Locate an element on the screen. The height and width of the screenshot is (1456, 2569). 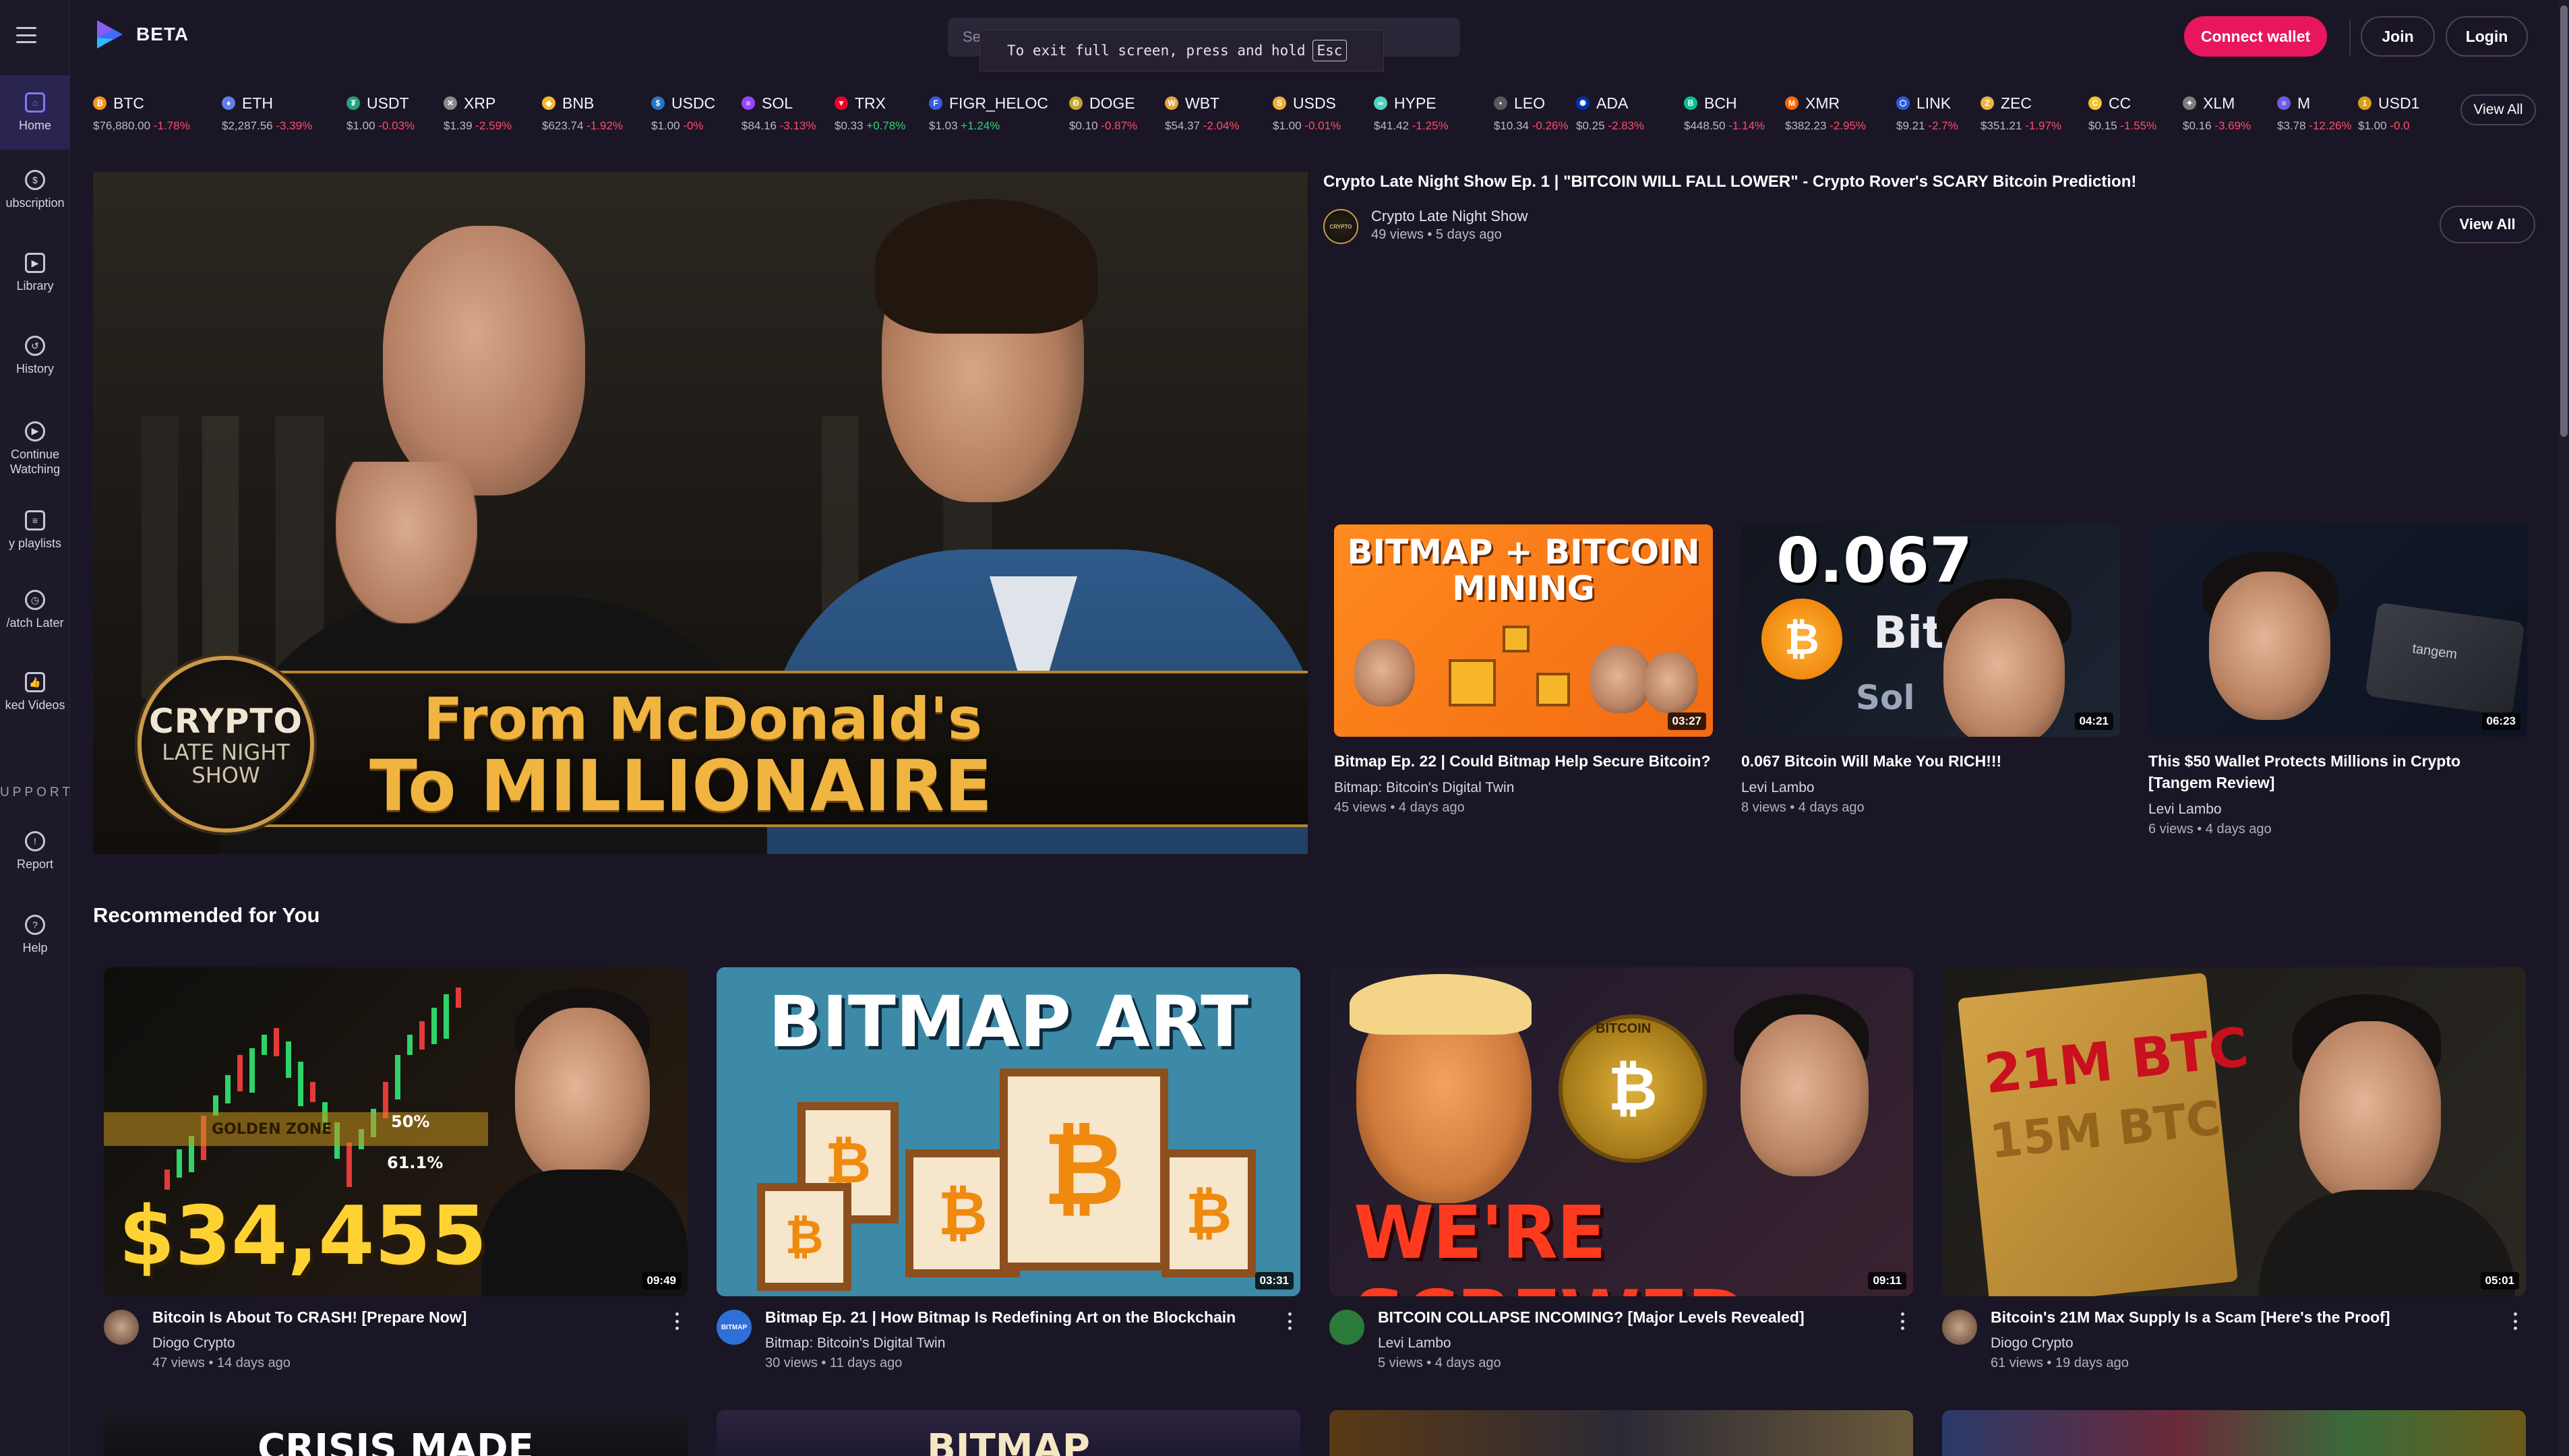
ticker-coin-usds: S USDS $1.00 -0.01% is located at coordinates (1307, 114).